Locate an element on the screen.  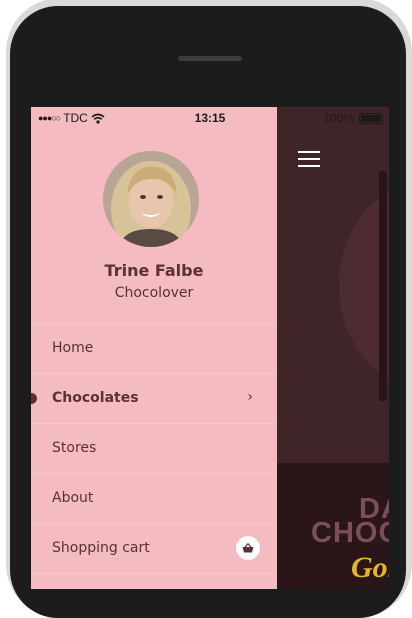
menu-item-label: Stores is located at coordinates (74, 448).